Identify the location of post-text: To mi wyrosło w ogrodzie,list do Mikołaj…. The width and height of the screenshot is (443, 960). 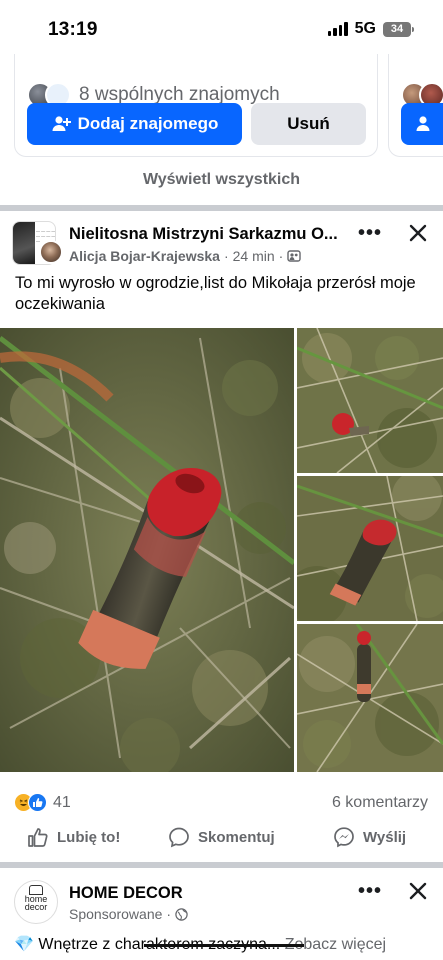
(215, 293).